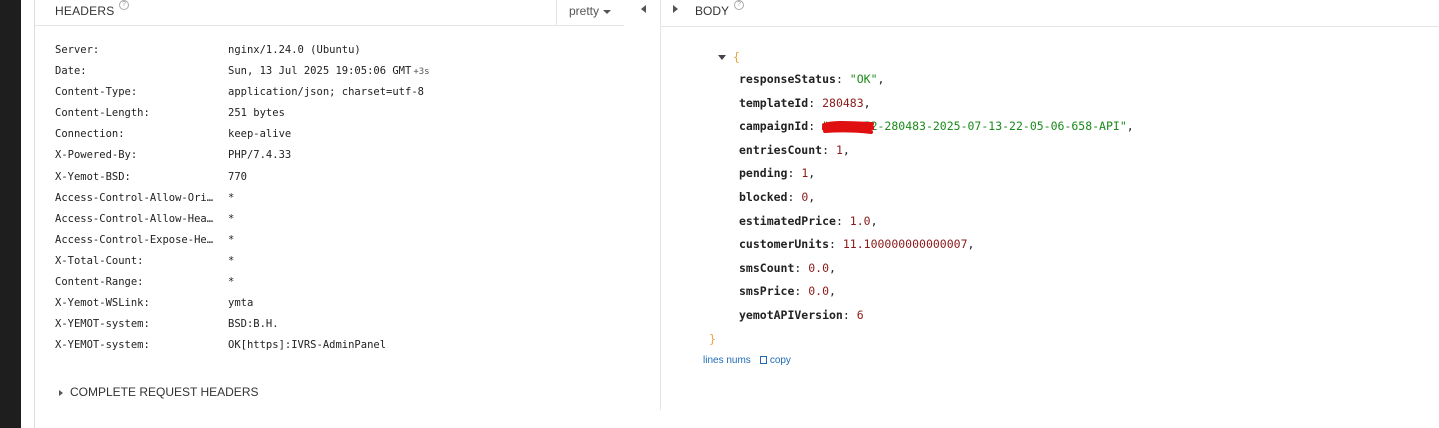 This screenshot has height=428, width=1439. I want to click on json-close-line: }, so click(921, 339).